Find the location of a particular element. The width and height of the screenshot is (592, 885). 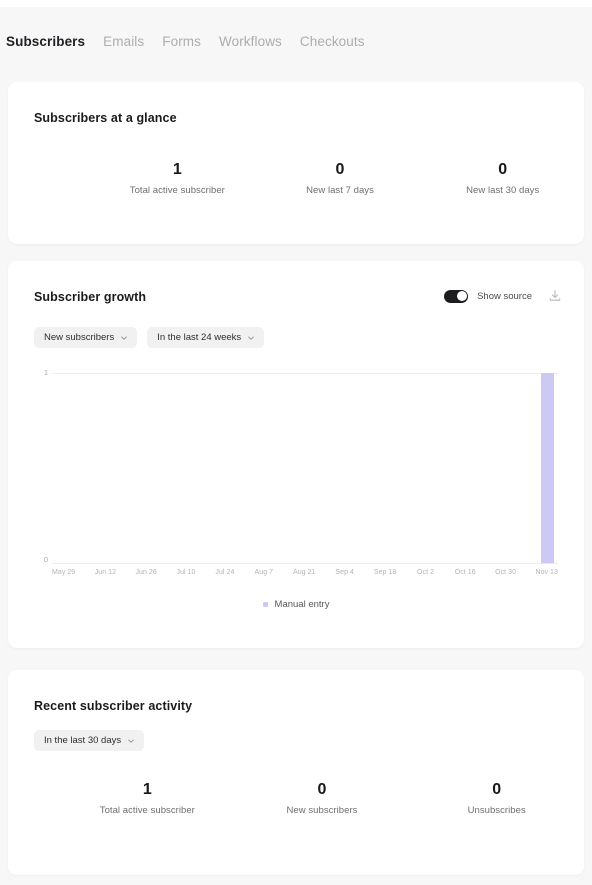

chart-x-tick: Jun 12 is located at coordinates (105, 572).